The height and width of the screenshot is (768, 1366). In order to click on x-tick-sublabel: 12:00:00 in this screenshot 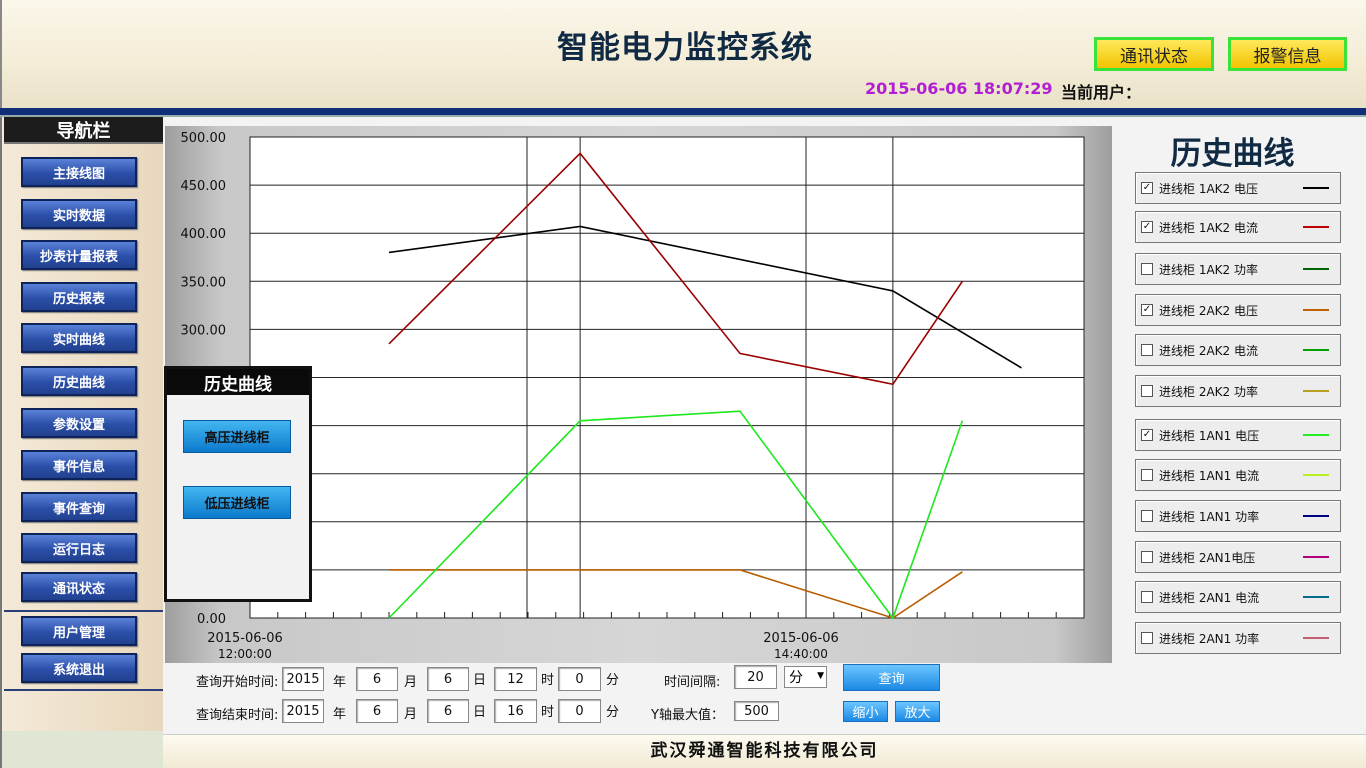, I will do `click(245, 654)`.